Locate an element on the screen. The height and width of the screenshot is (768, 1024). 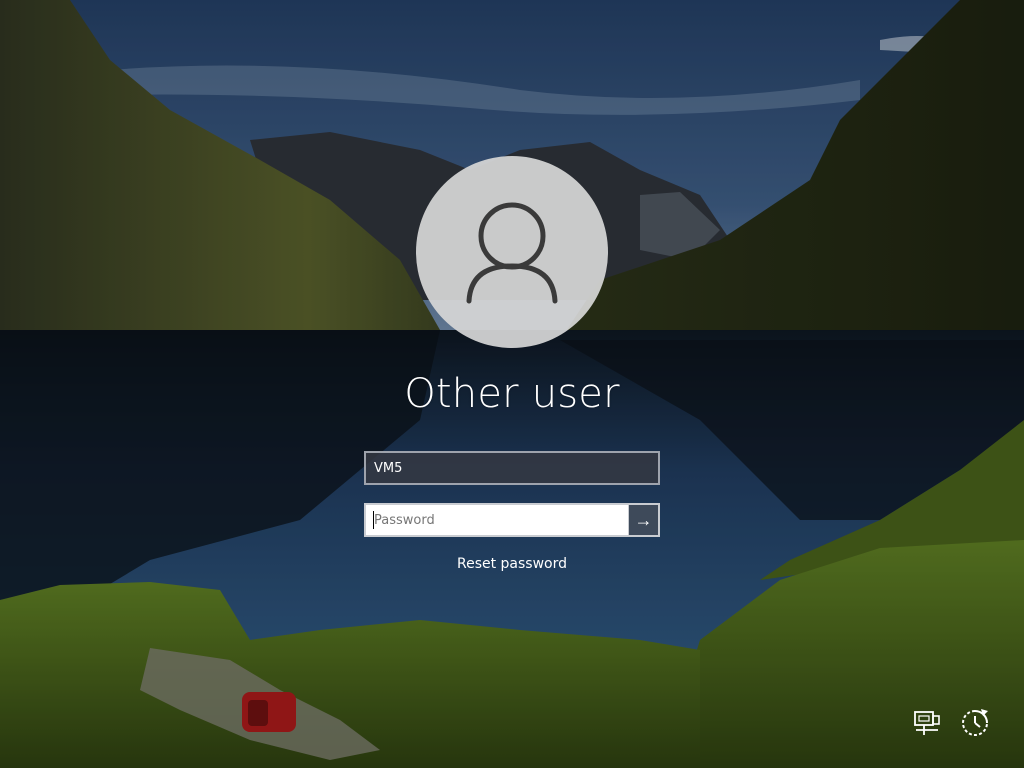
user-silhouette-icon is located at coordinates (512, 253).